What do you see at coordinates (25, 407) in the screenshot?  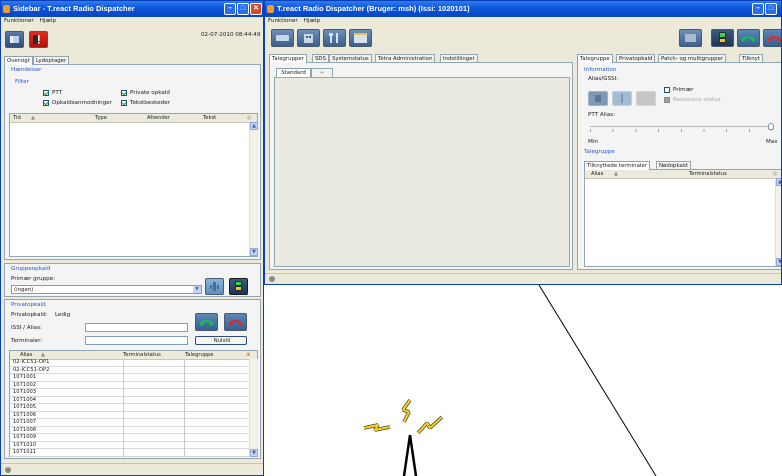 I see `alias-cell: 1071005` at bounding box center [25, 407].